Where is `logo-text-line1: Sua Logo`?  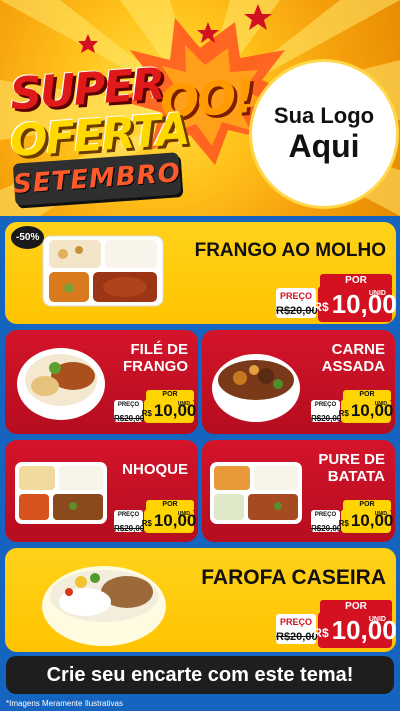 logo-text-line1: Sua Logo is located at coordinates (324, 116).